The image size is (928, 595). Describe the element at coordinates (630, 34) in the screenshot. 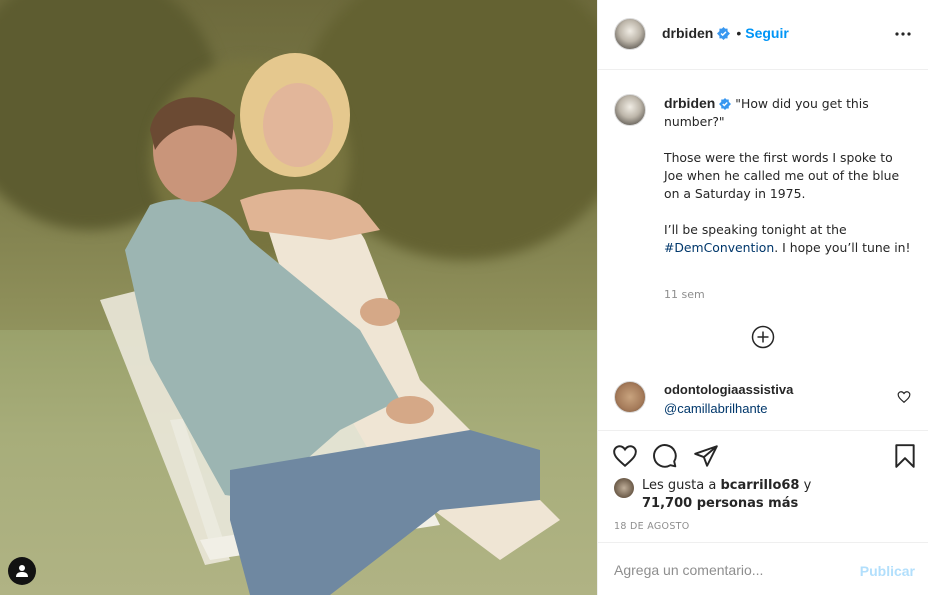

I see `author-avatar` at that location.